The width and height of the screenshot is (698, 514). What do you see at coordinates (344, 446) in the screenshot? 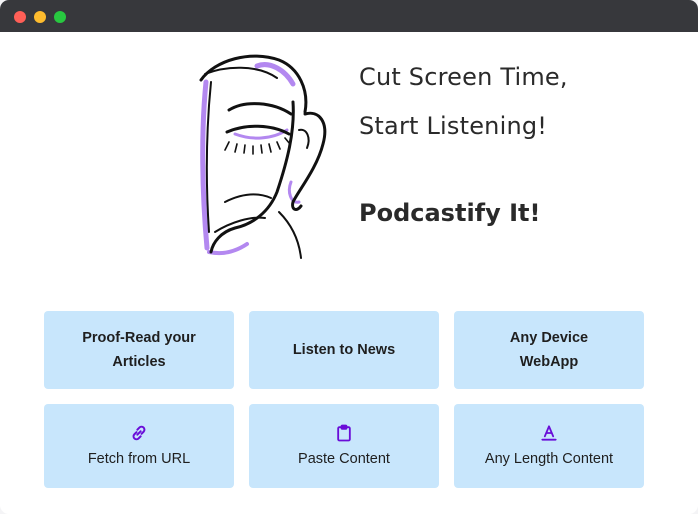
I see `paste-content-button: Paste Content` at bounding box center [344, 446].